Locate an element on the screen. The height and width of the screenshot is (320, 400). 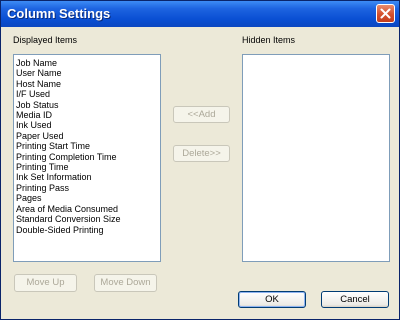
displayed-items-label: Displayed Items is located at coordinates (45, 40).